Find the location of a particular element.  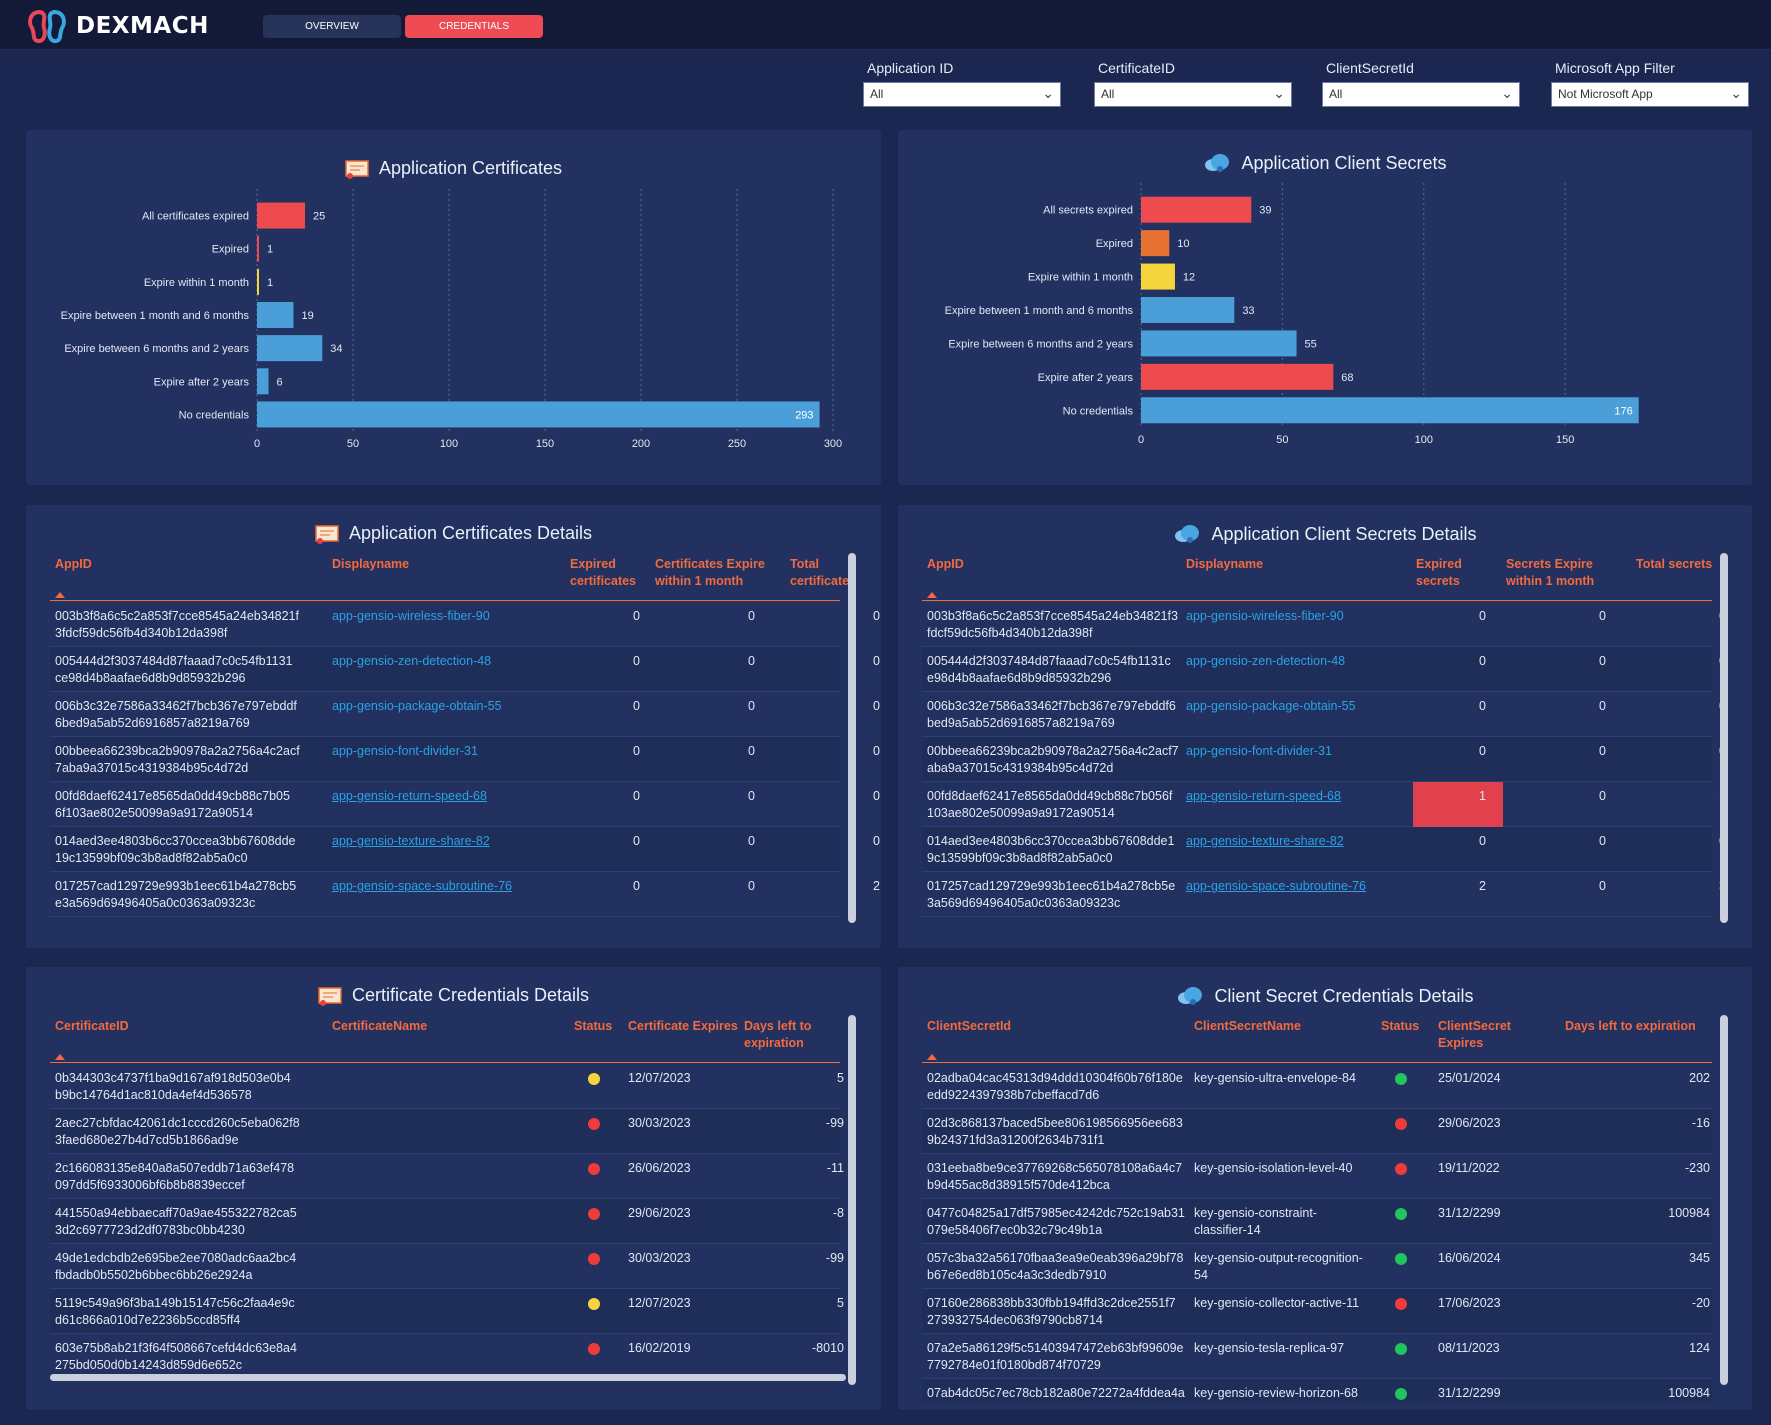

column-header: ClientSecretId is located at coordinates (1027, 1026).